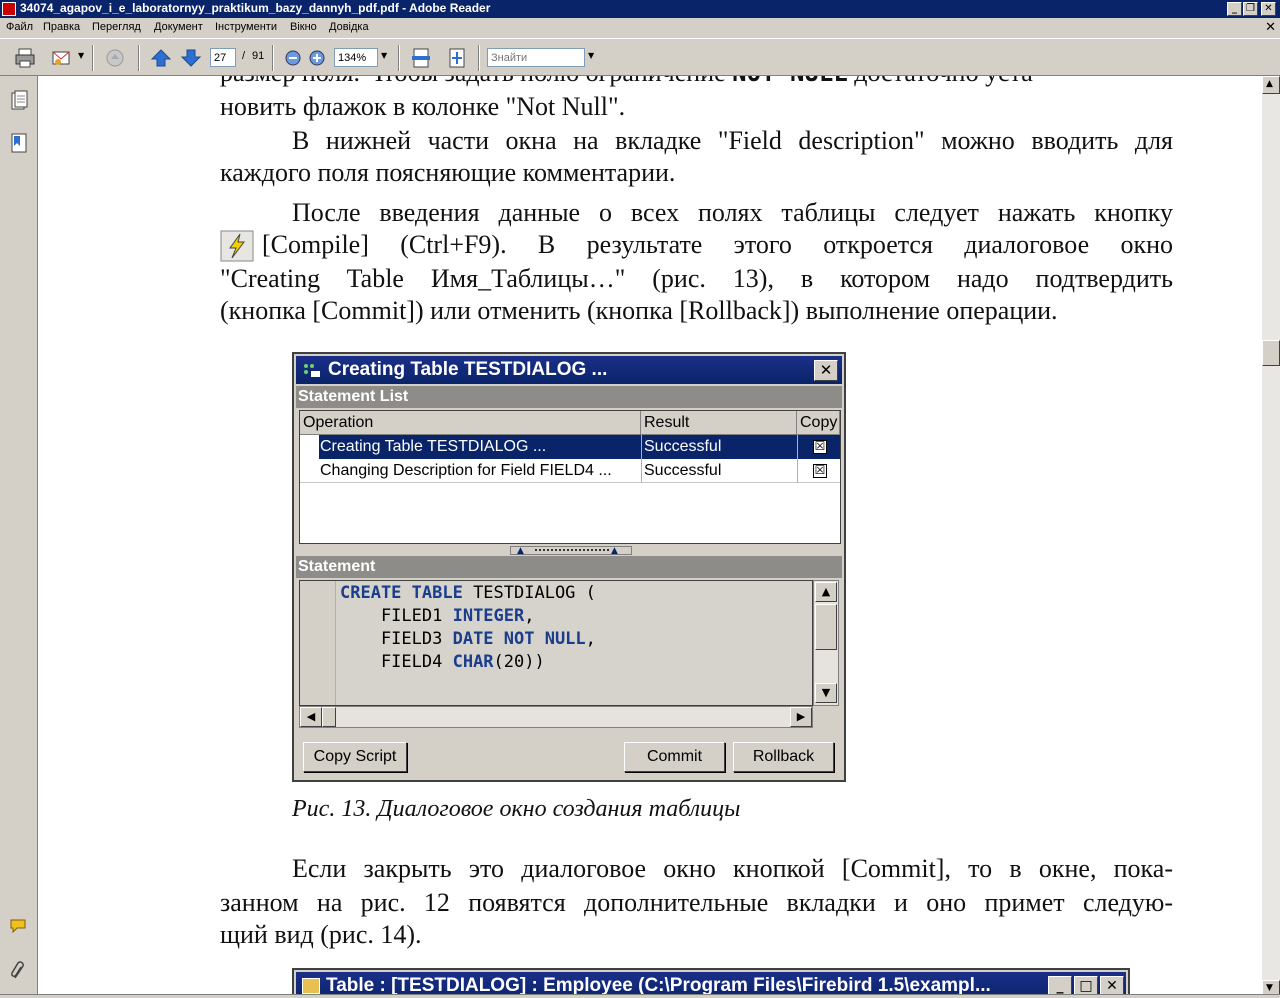 The width and height of the screenshot is (1280, 998). Describe the element at coordinates (317, 58) in the screenshot. I see `zoom-in-icon` at that location.